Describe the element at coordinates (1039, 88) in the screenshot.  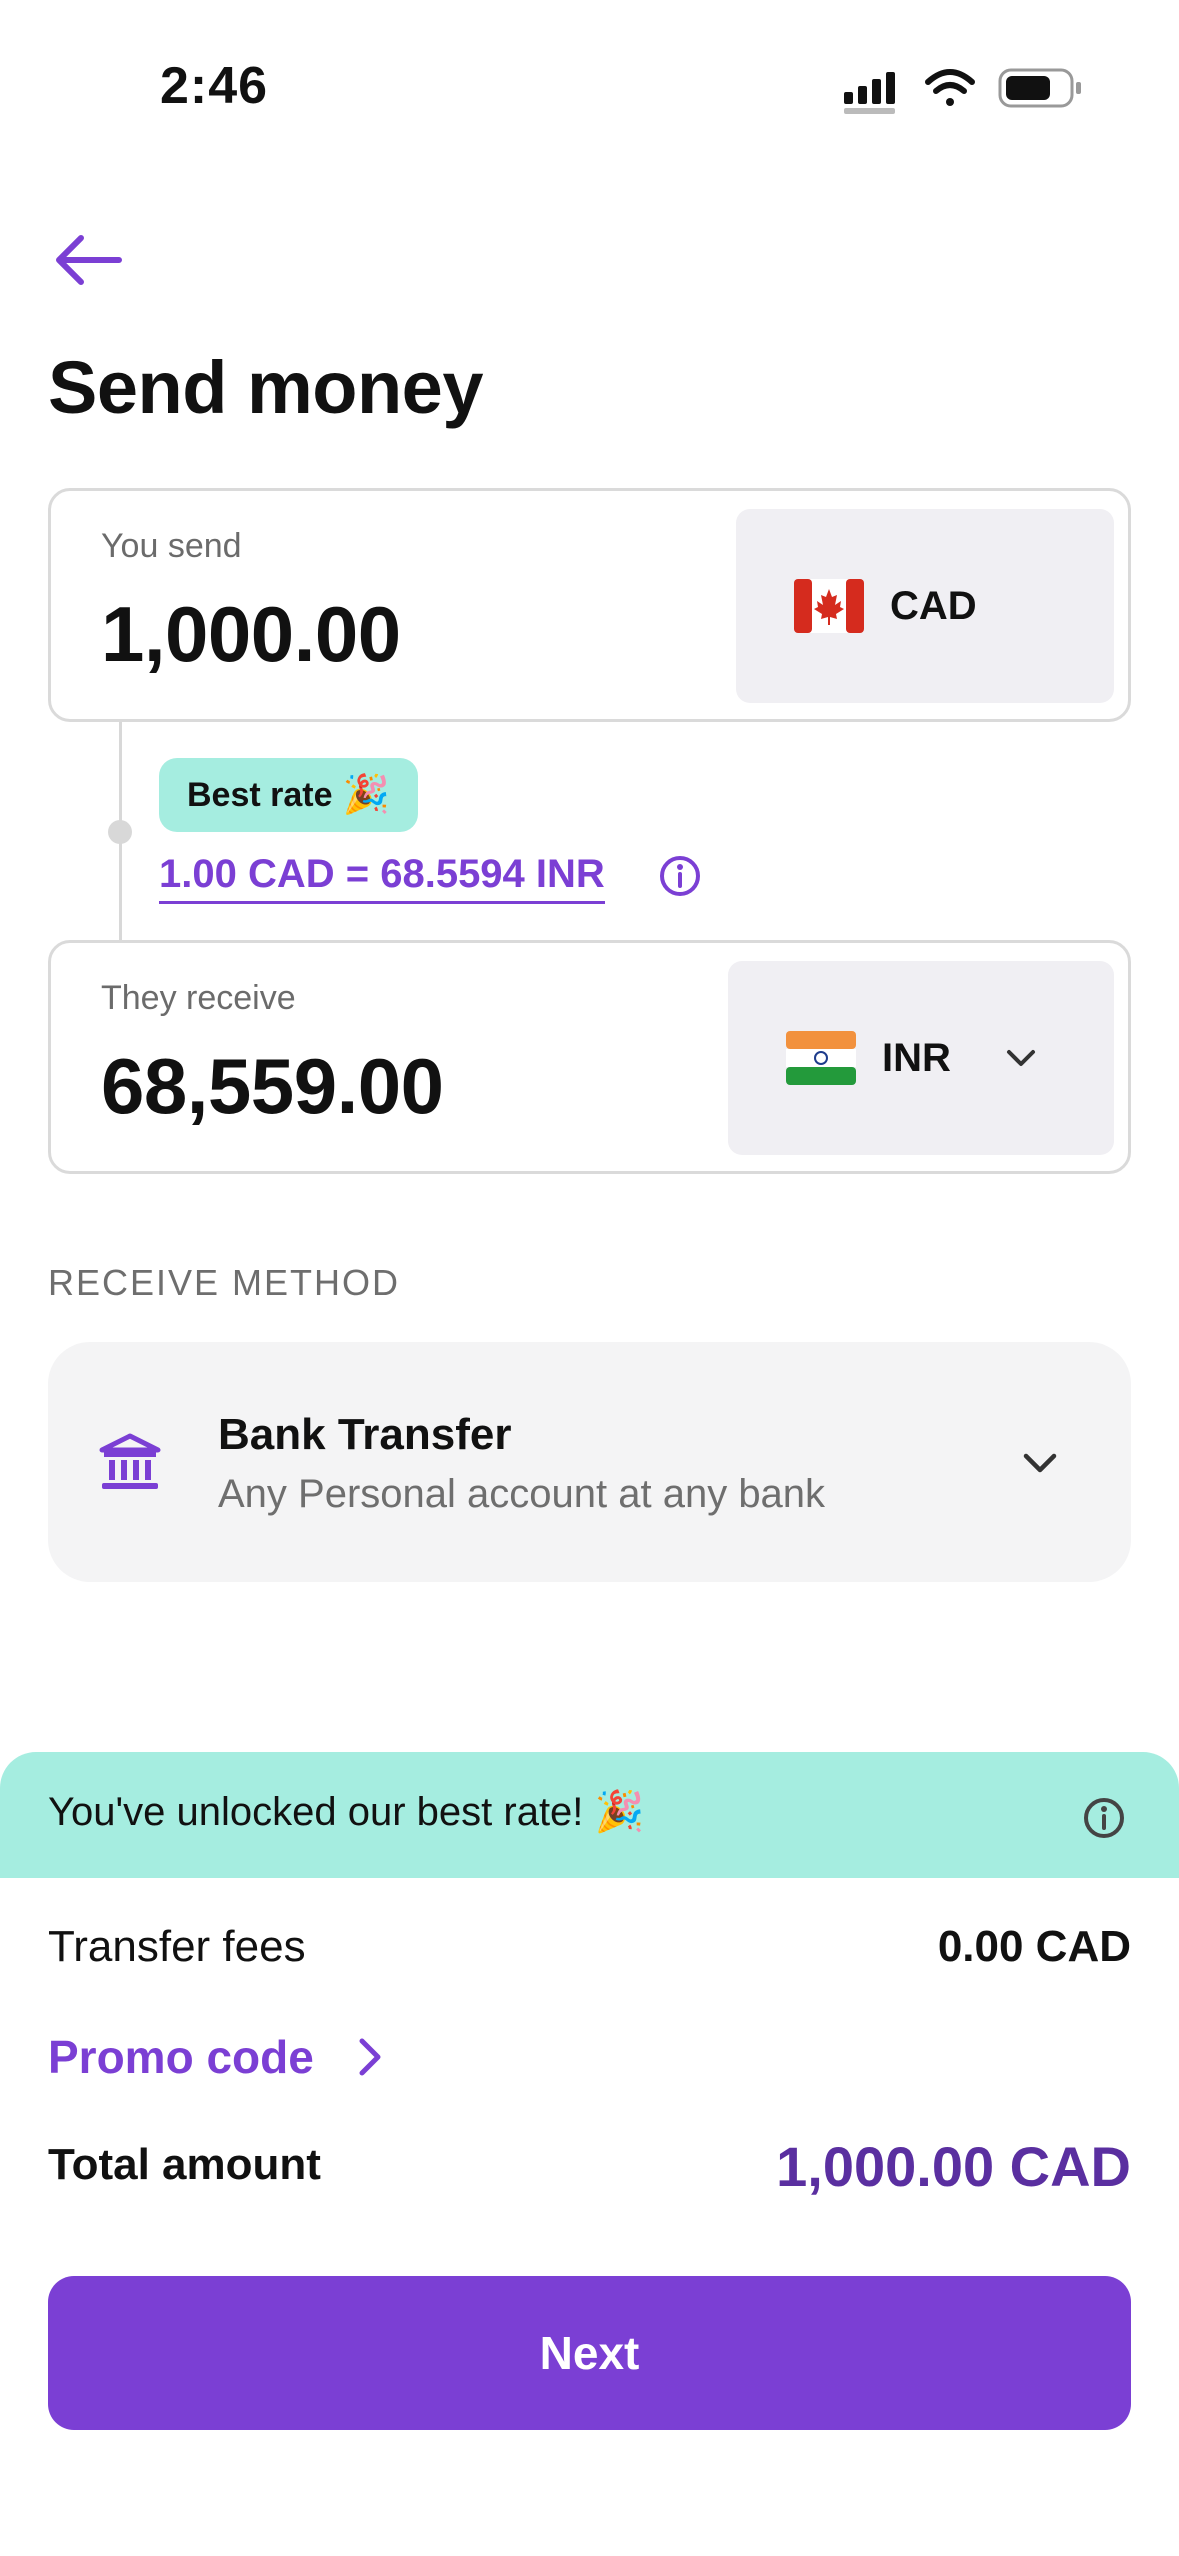
I see `battery-icon` at that location.